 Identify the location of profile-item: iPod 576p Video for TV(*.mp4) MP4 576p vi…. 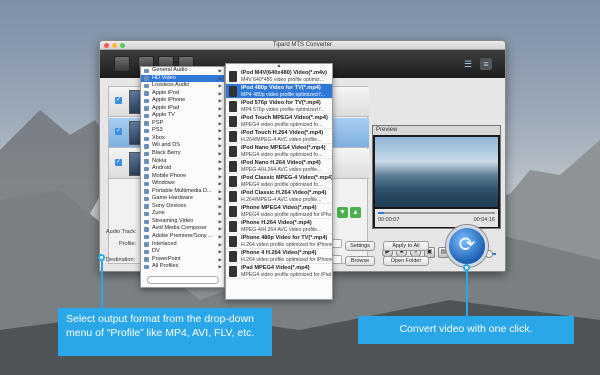
(279, 106).